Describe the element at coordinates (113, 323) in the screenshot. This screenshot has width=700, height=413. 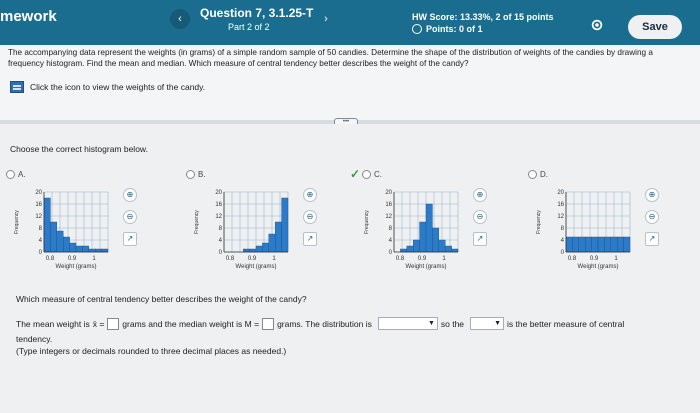
I see `mean-input` at that location.